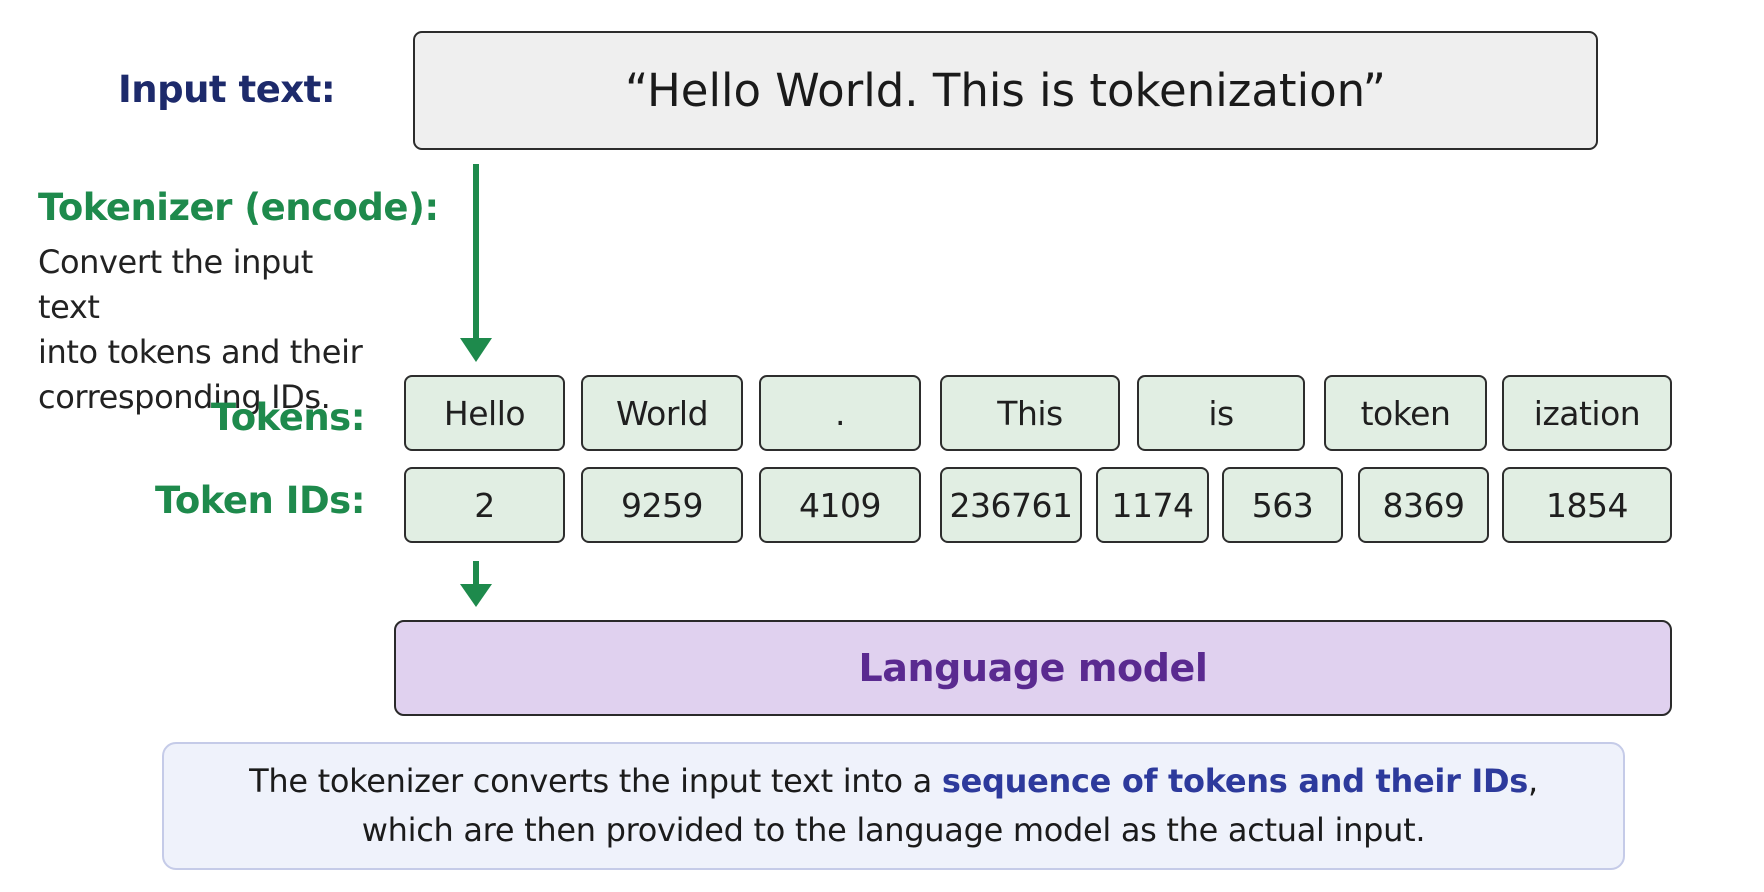 Image resolution: width=1764 pixels, height=892 pixels. Describe the element at coordinates (1235, 781) in the screenshot. I see `note-highlight: sequence of tokens and their IDs` at that location.